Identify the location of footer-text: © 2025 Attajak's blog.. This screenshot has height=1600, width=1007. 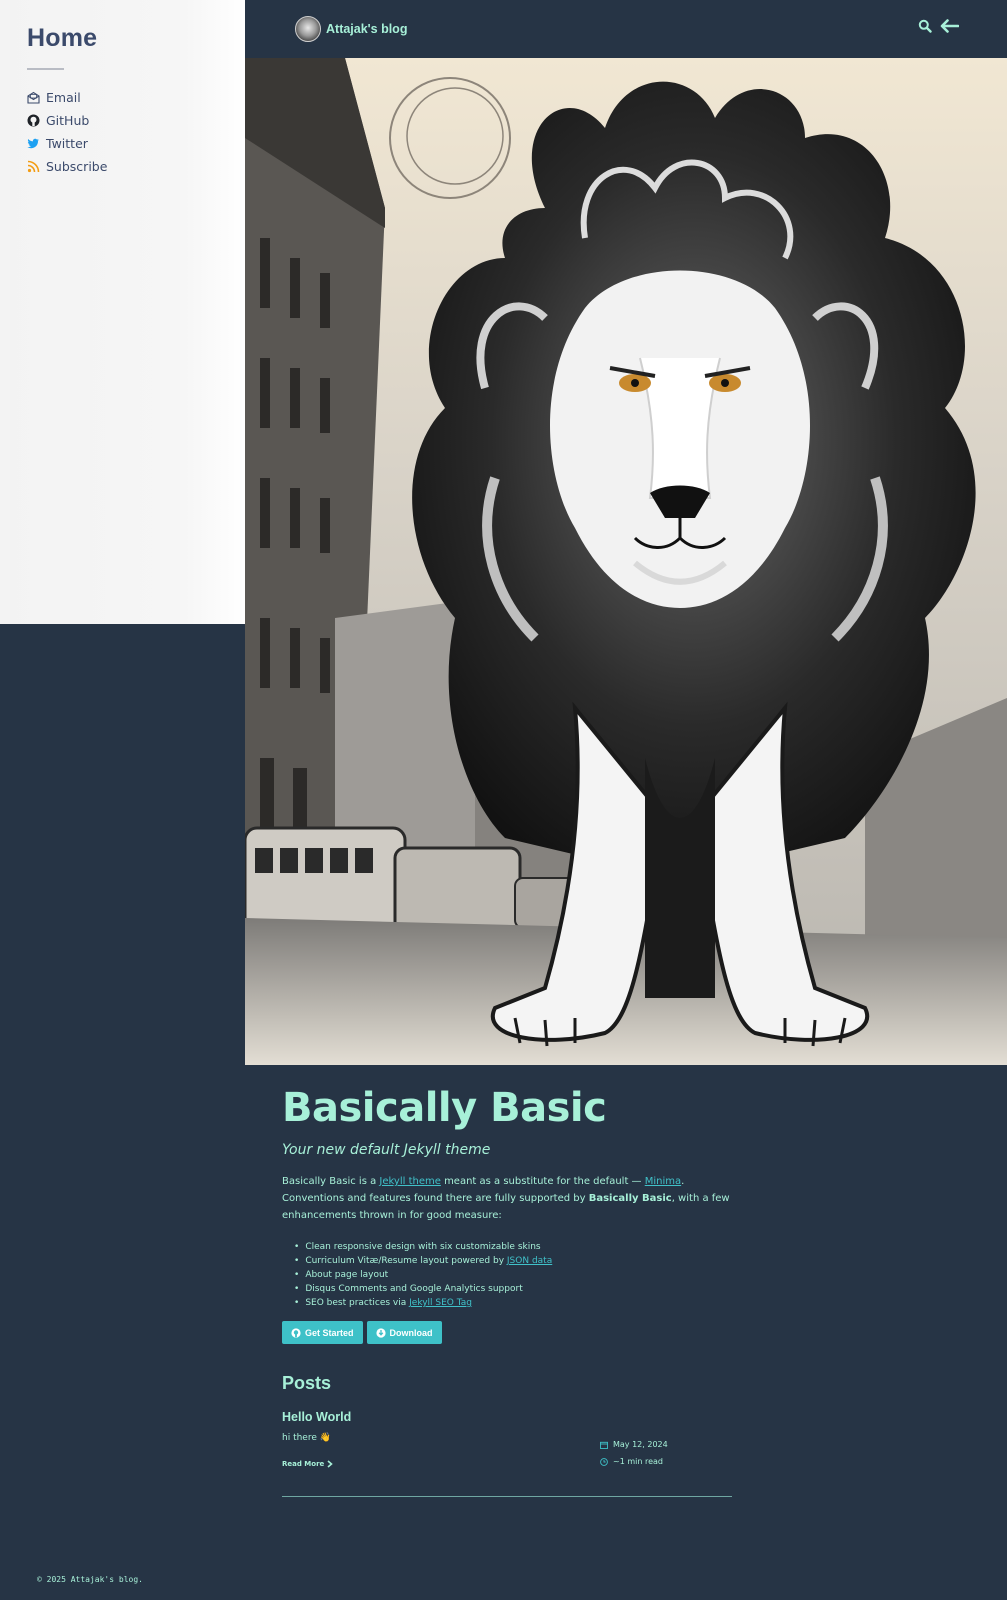
(90, 1579).